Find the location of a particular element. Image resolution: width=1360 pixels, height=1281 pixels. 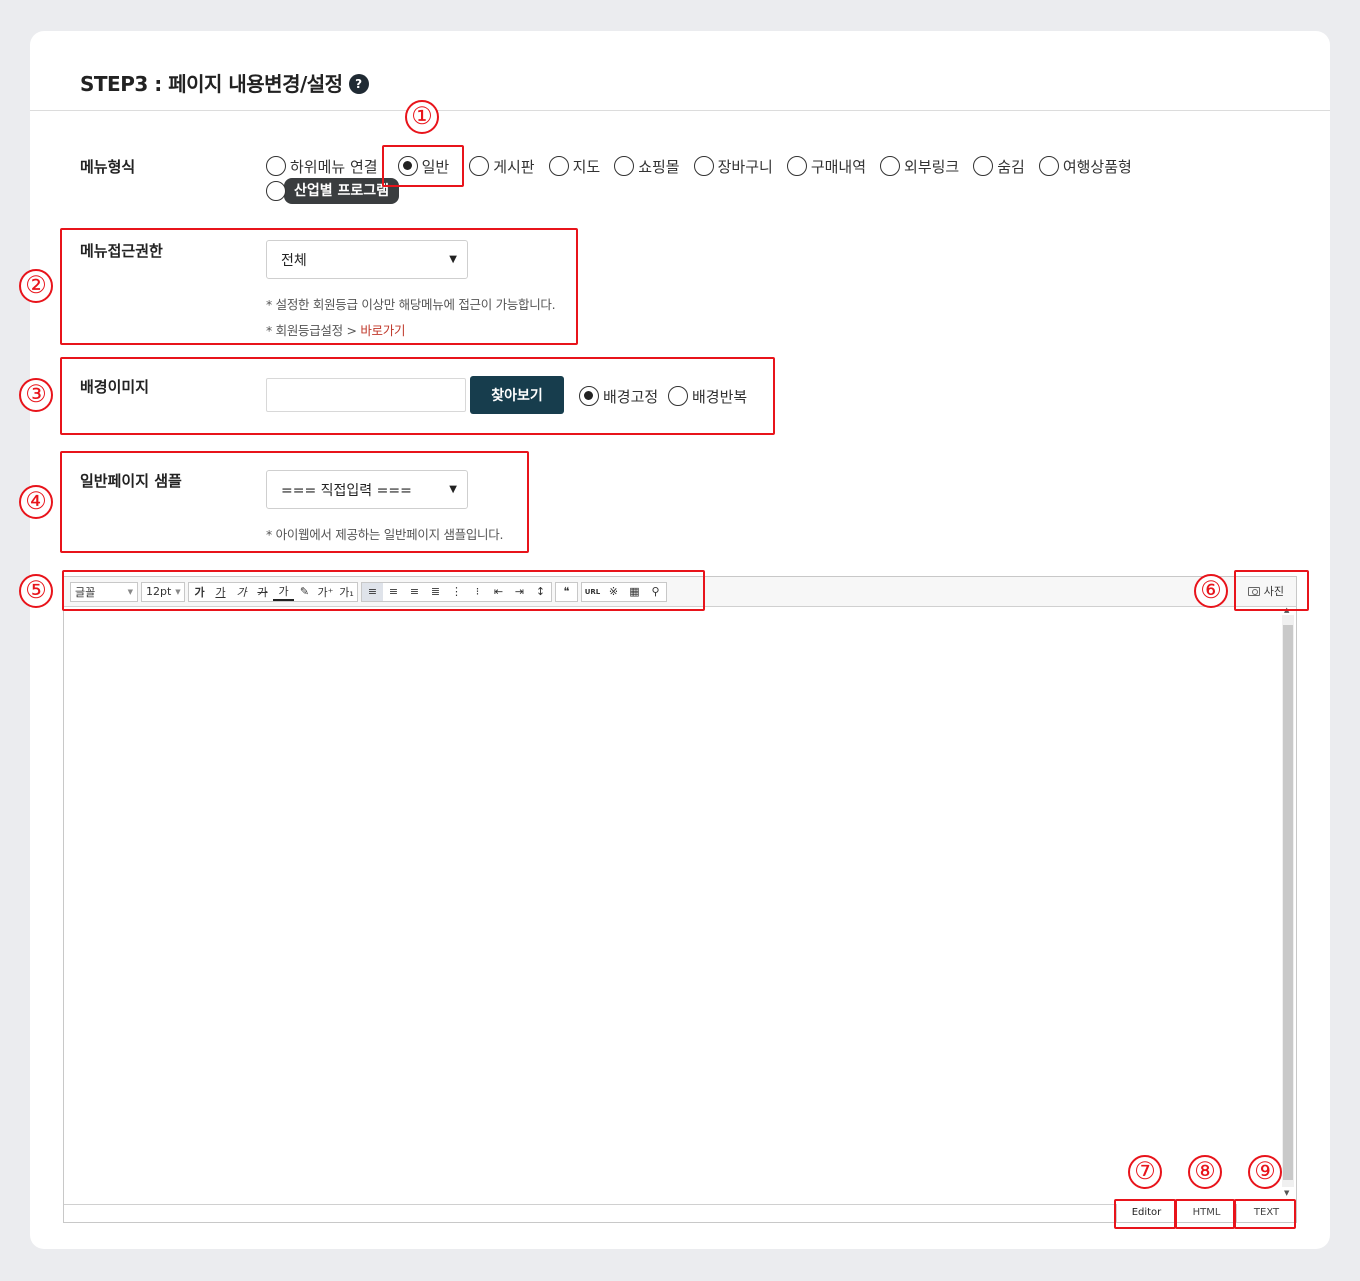

radio-hidden: 숨김 is located at coordinates (999, 166).